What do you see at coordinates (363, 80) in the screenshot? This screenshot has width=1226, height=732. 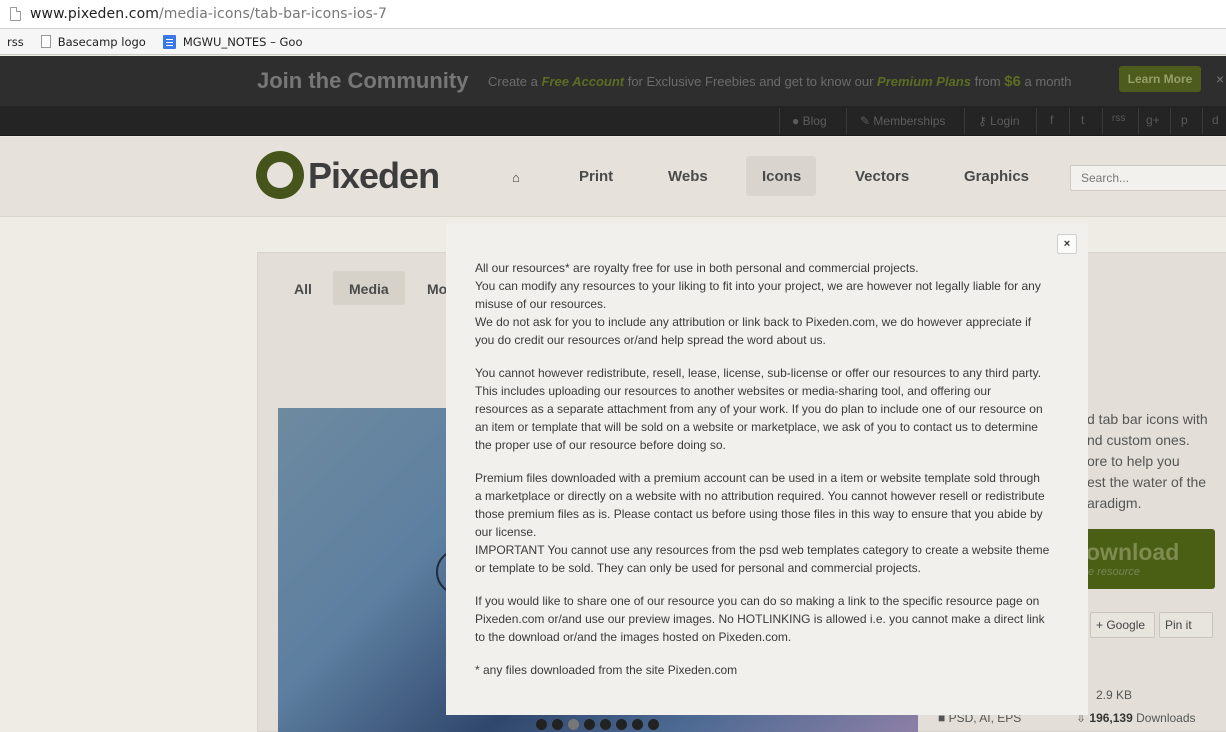 I see `promo-title: Join the Community` at bounding box center [363, 80].